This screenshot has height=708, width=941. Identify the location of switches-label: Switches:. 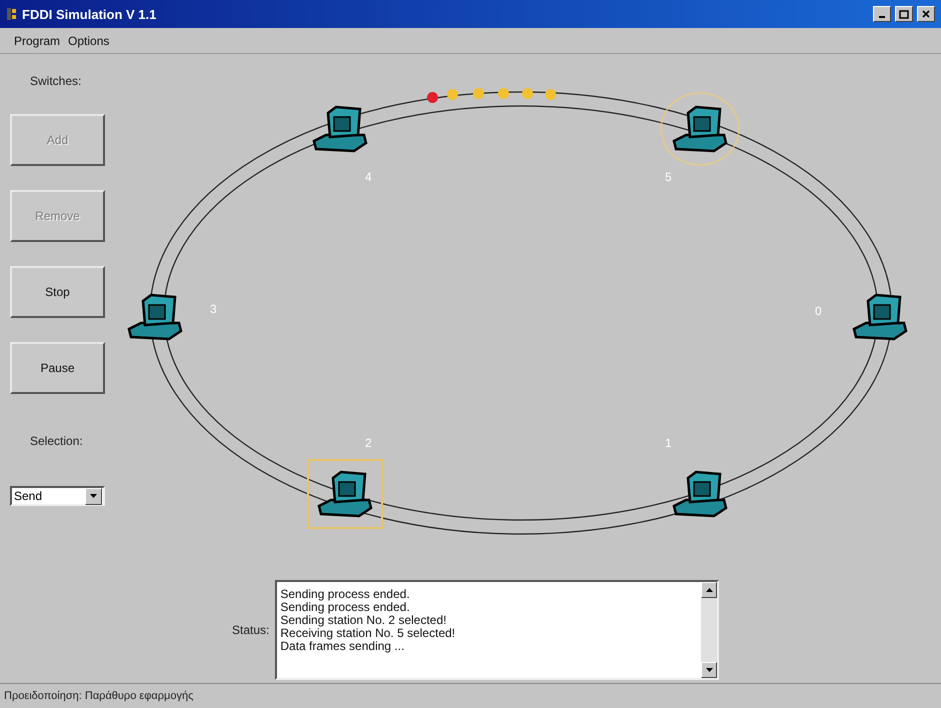
(56, 81).